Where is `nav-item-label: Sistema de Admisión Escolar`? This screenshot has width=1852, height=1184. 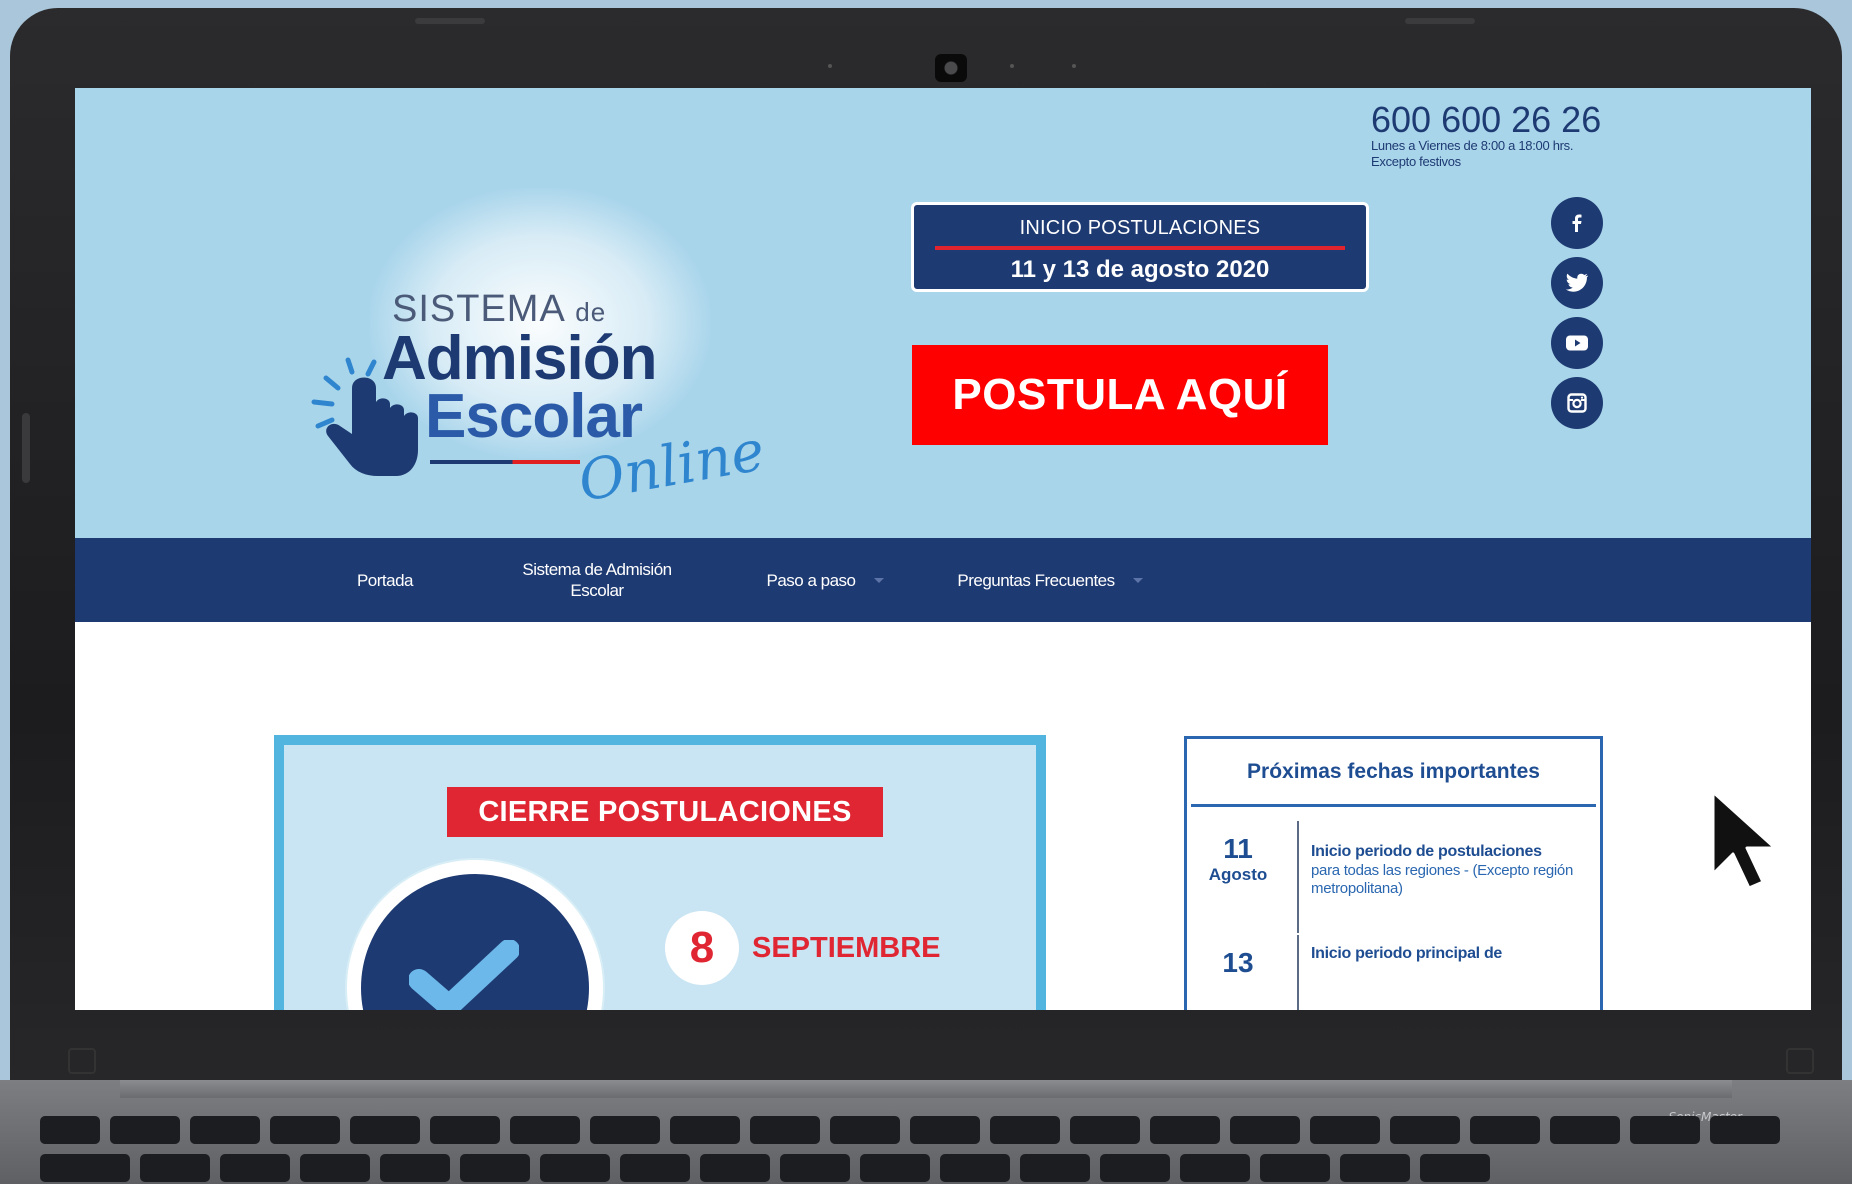 nav-item-label: Sistema de Admisión Escolar is located at coordinates (597, 580).